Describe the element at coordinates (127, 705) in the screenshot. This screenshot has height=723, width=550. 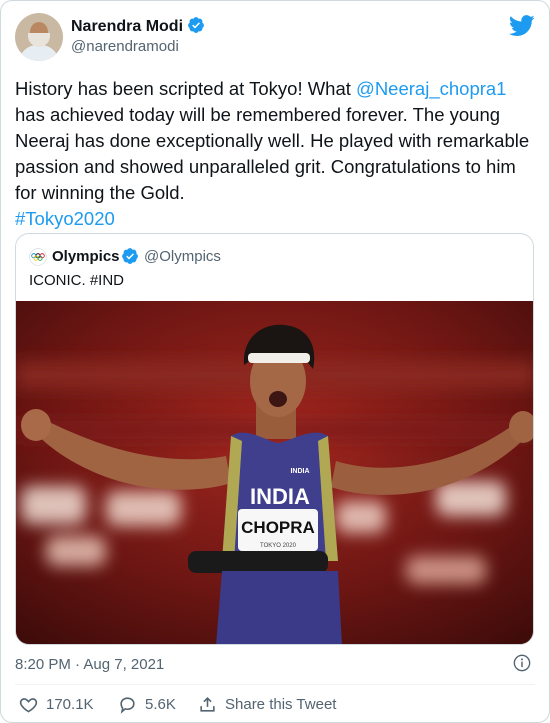
I see `reply-bubble-icon` at that location.